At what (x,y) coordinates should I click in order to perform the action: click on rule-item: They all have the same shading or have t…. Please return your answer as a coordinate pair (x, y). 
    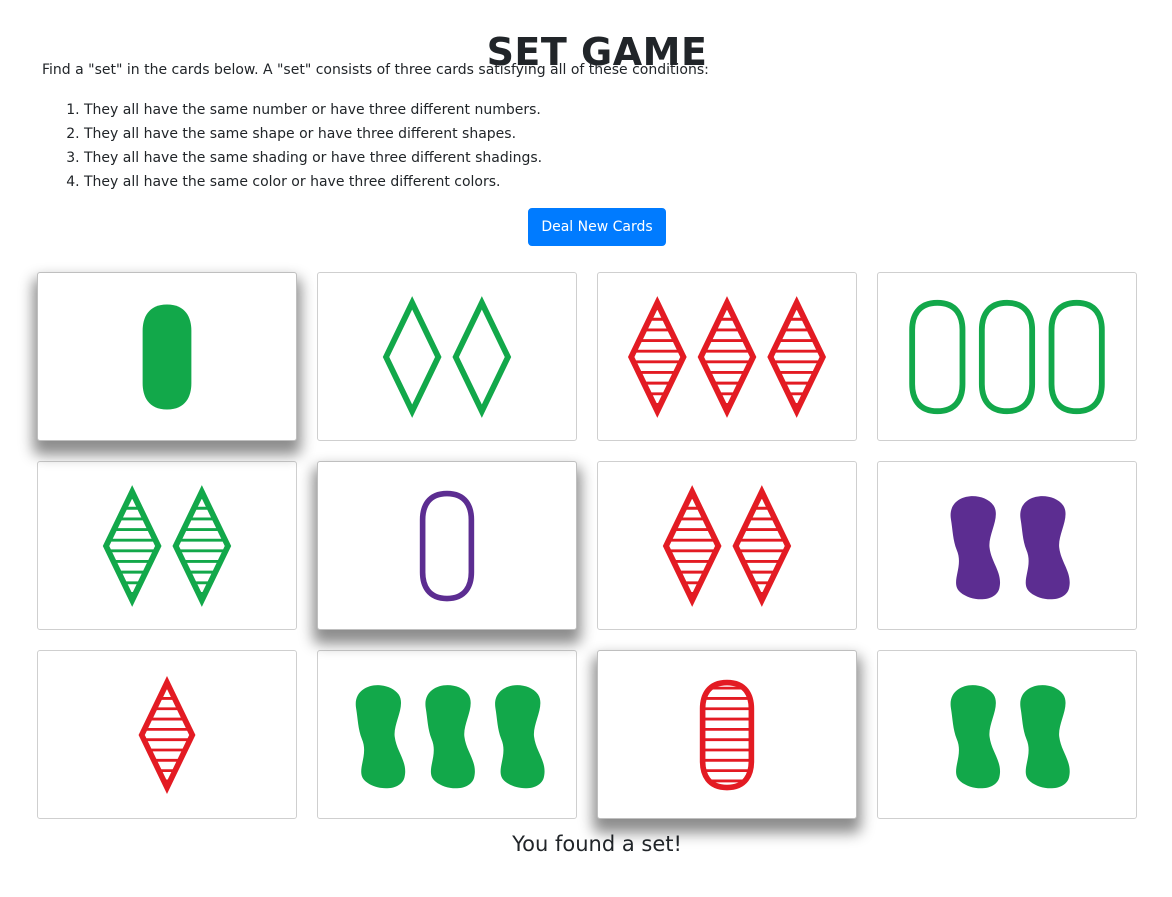
    Looking at the image, I should click on (313, 158).